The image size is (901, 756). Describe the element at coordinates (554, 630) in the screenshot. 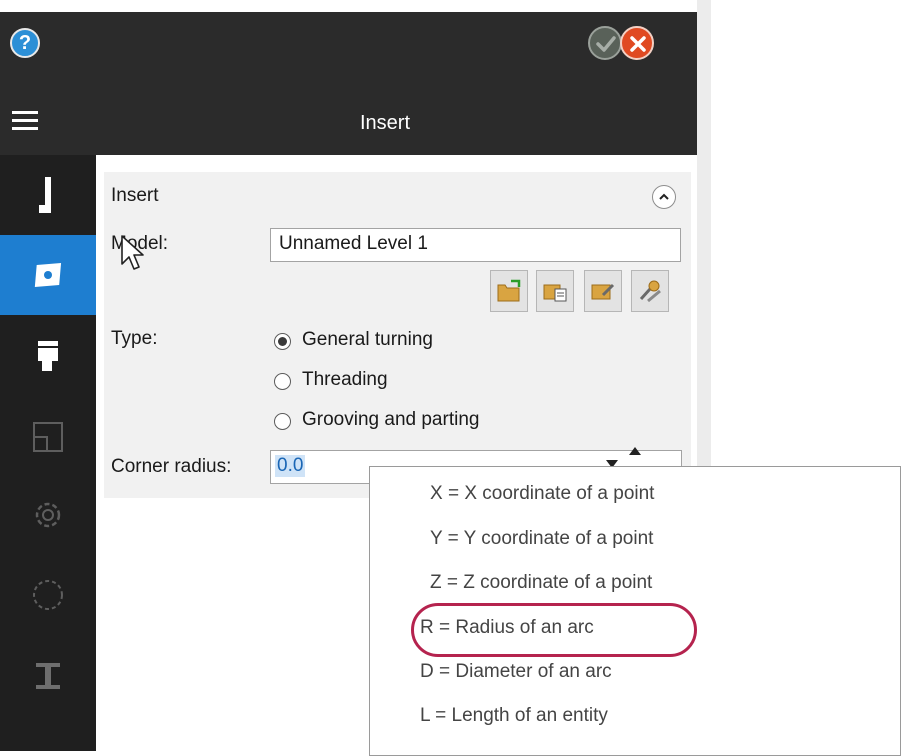

I see `highlight-annotation` at that location.